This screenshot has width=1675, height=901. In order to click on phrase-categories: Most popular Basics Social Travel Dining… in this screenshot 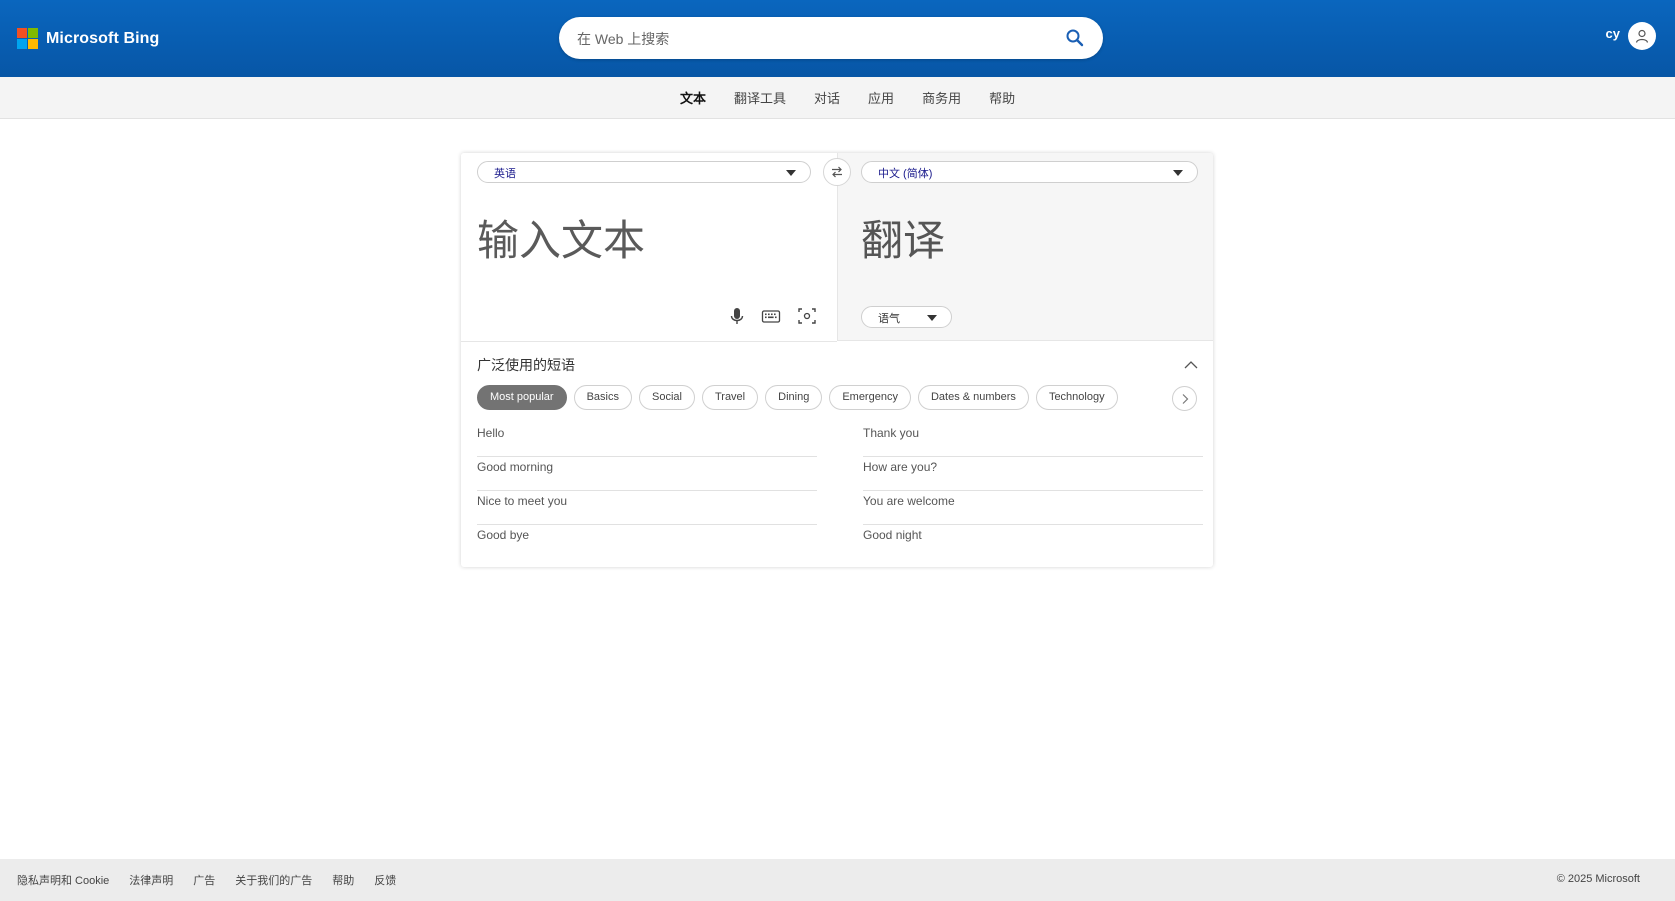, I will do `click(801, 397)`.